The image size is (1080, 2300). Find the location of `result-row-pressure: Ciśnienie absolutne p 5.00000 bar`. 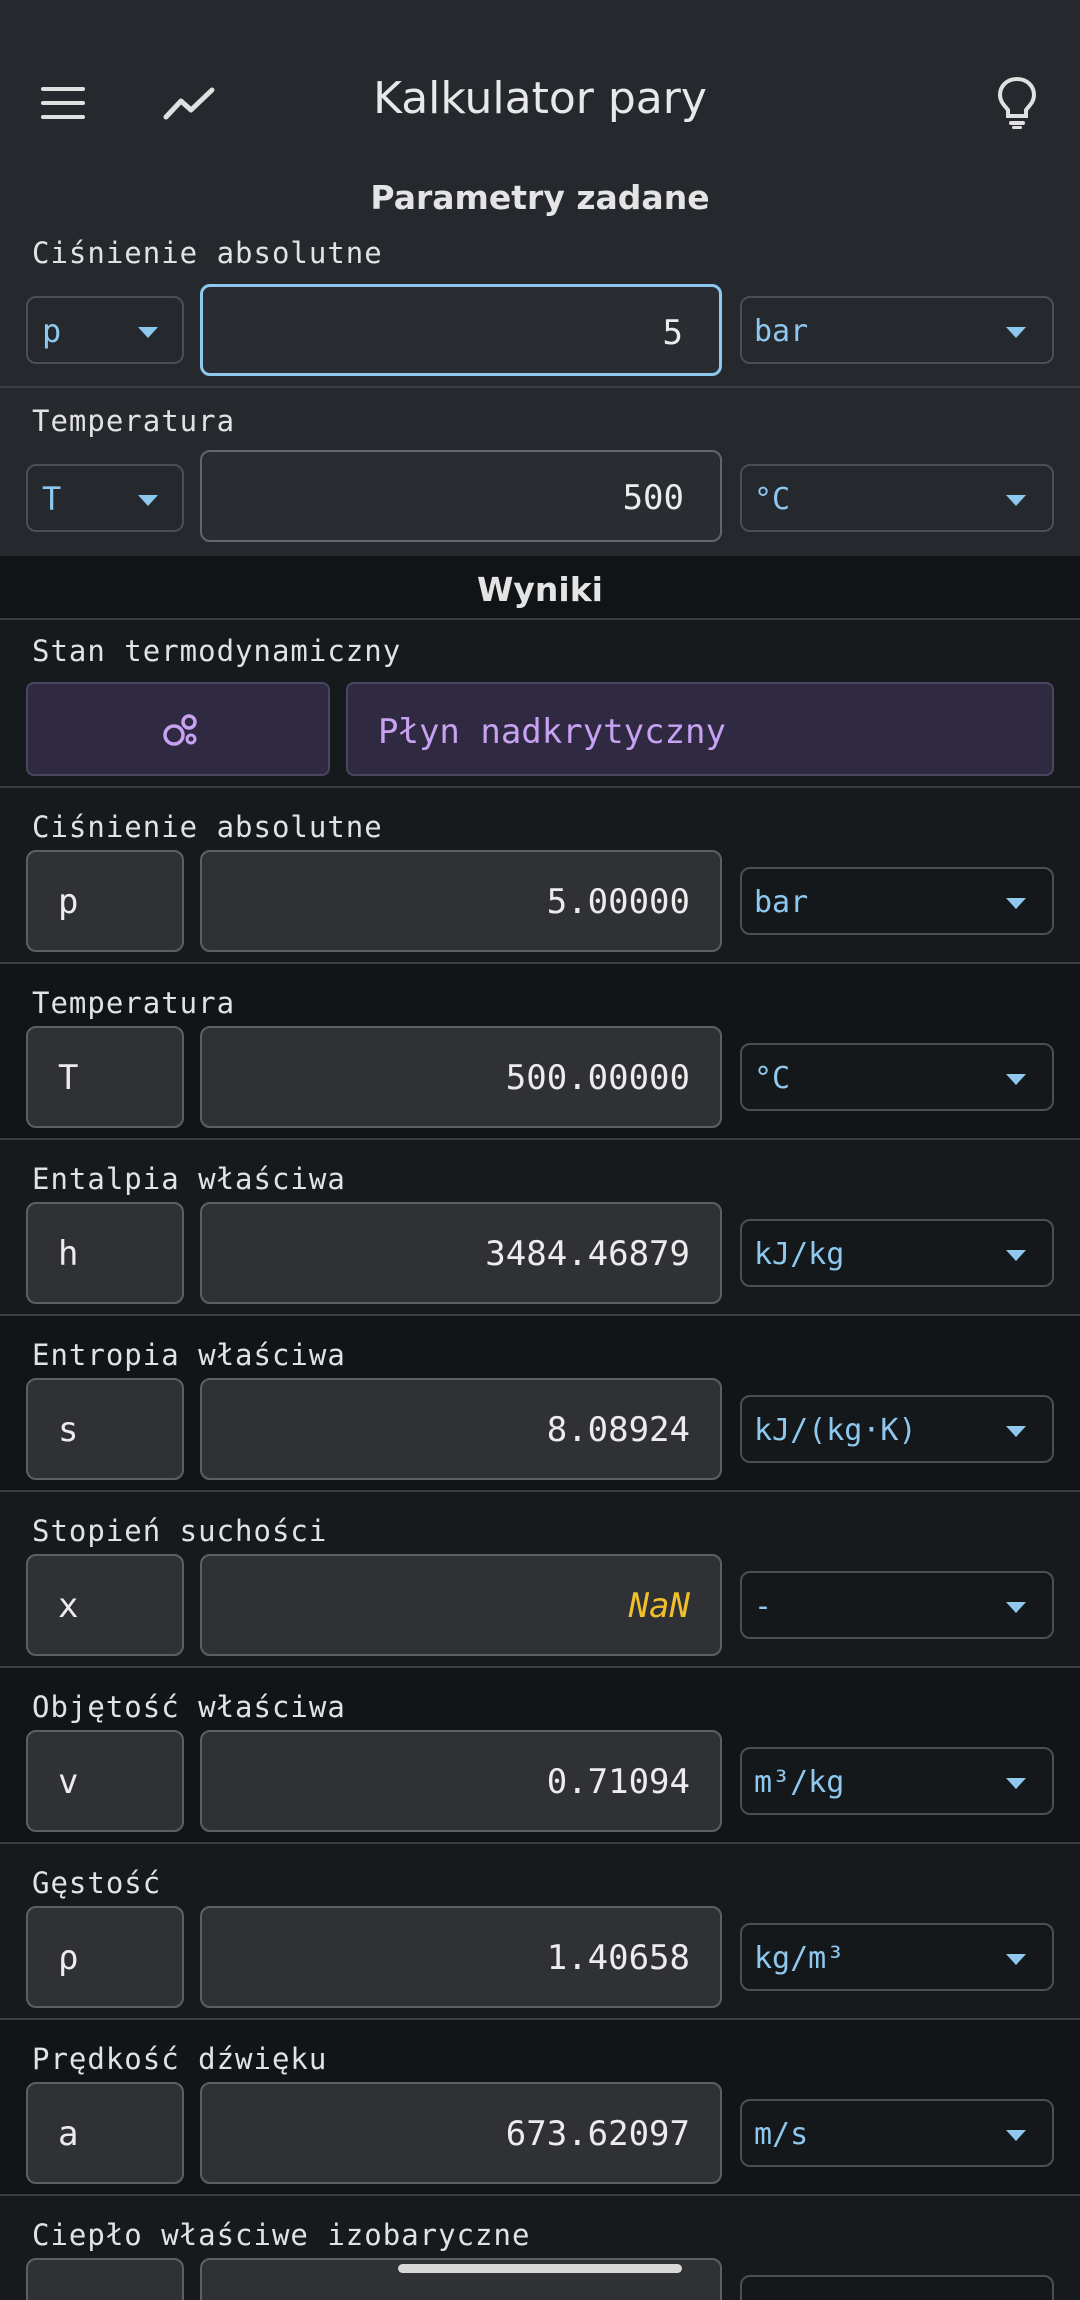

result-row-pressure: Ciśnienie absolutne p 5.00000 bar is located at coordinates (540, 876).